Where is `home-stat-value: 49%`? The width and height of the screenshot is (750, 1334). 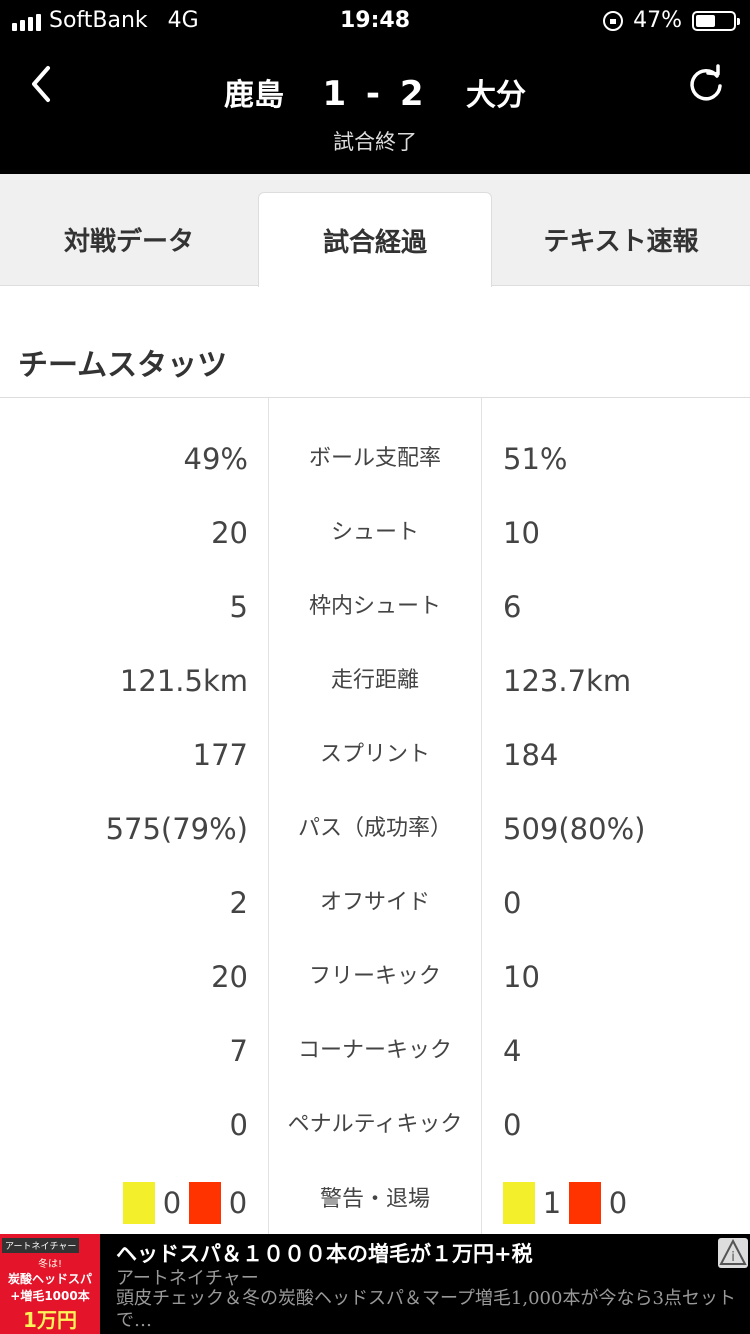
home-stat-value: 49% is located at coordinates (215, 459).